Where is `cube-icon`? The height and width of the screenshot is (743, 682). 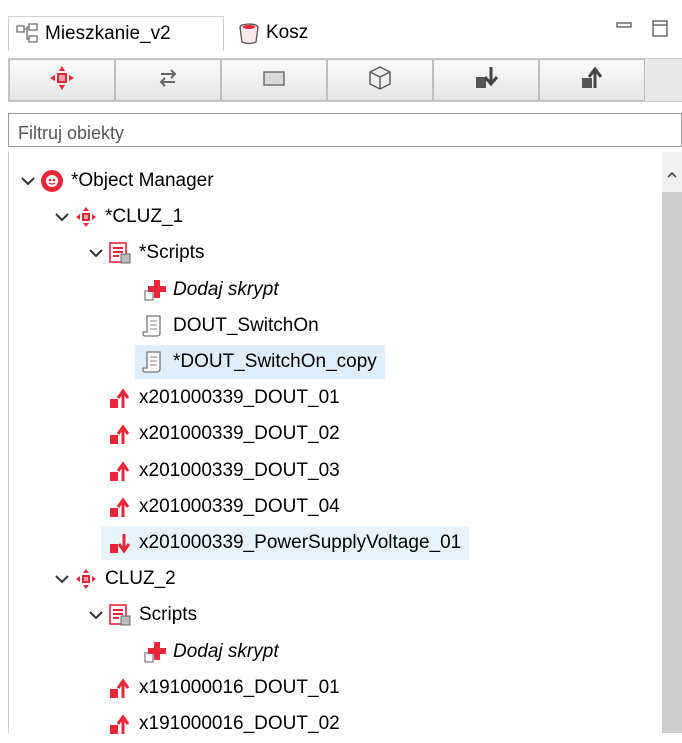
cube-icon is located at coordinates (380, 80).